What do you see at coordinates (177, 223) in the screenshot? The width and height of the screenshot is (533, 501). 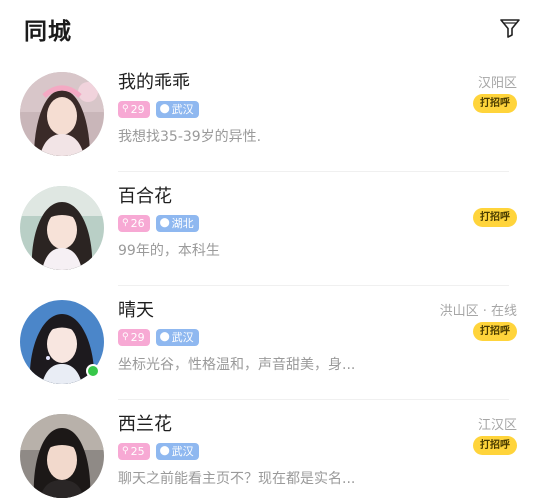 I see `location-tag: ⬤ 湖北` at bounding box center [177, 223].